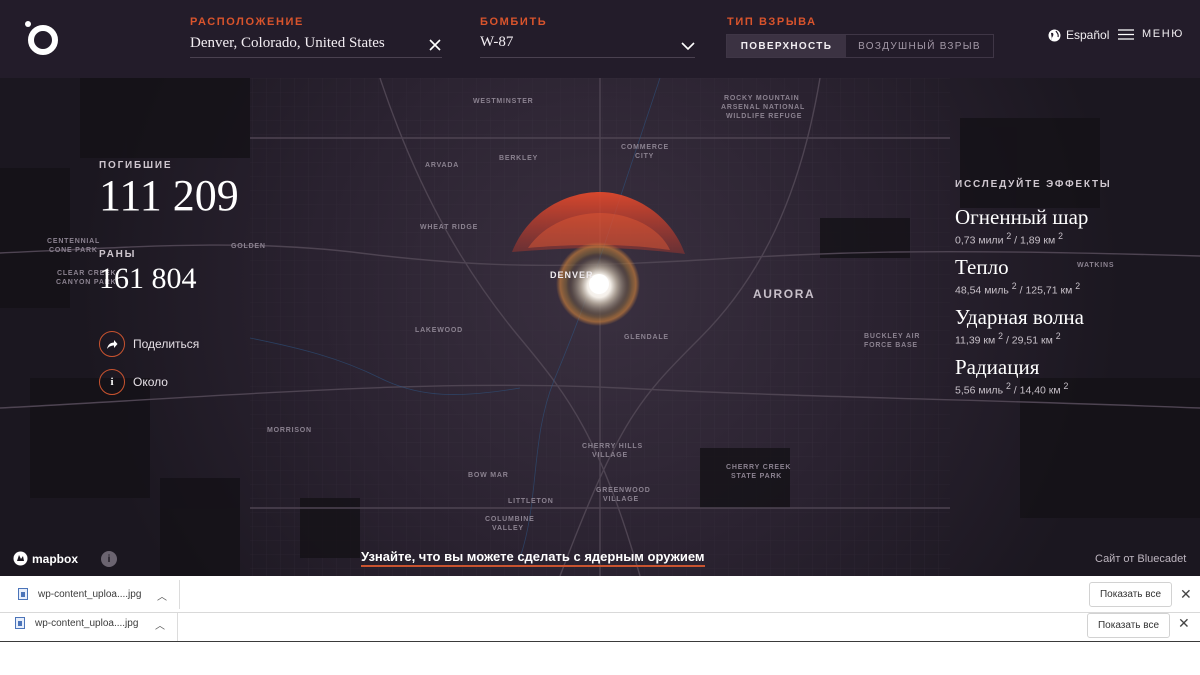  I want to click on about-button: i Около, so click(133, 382).